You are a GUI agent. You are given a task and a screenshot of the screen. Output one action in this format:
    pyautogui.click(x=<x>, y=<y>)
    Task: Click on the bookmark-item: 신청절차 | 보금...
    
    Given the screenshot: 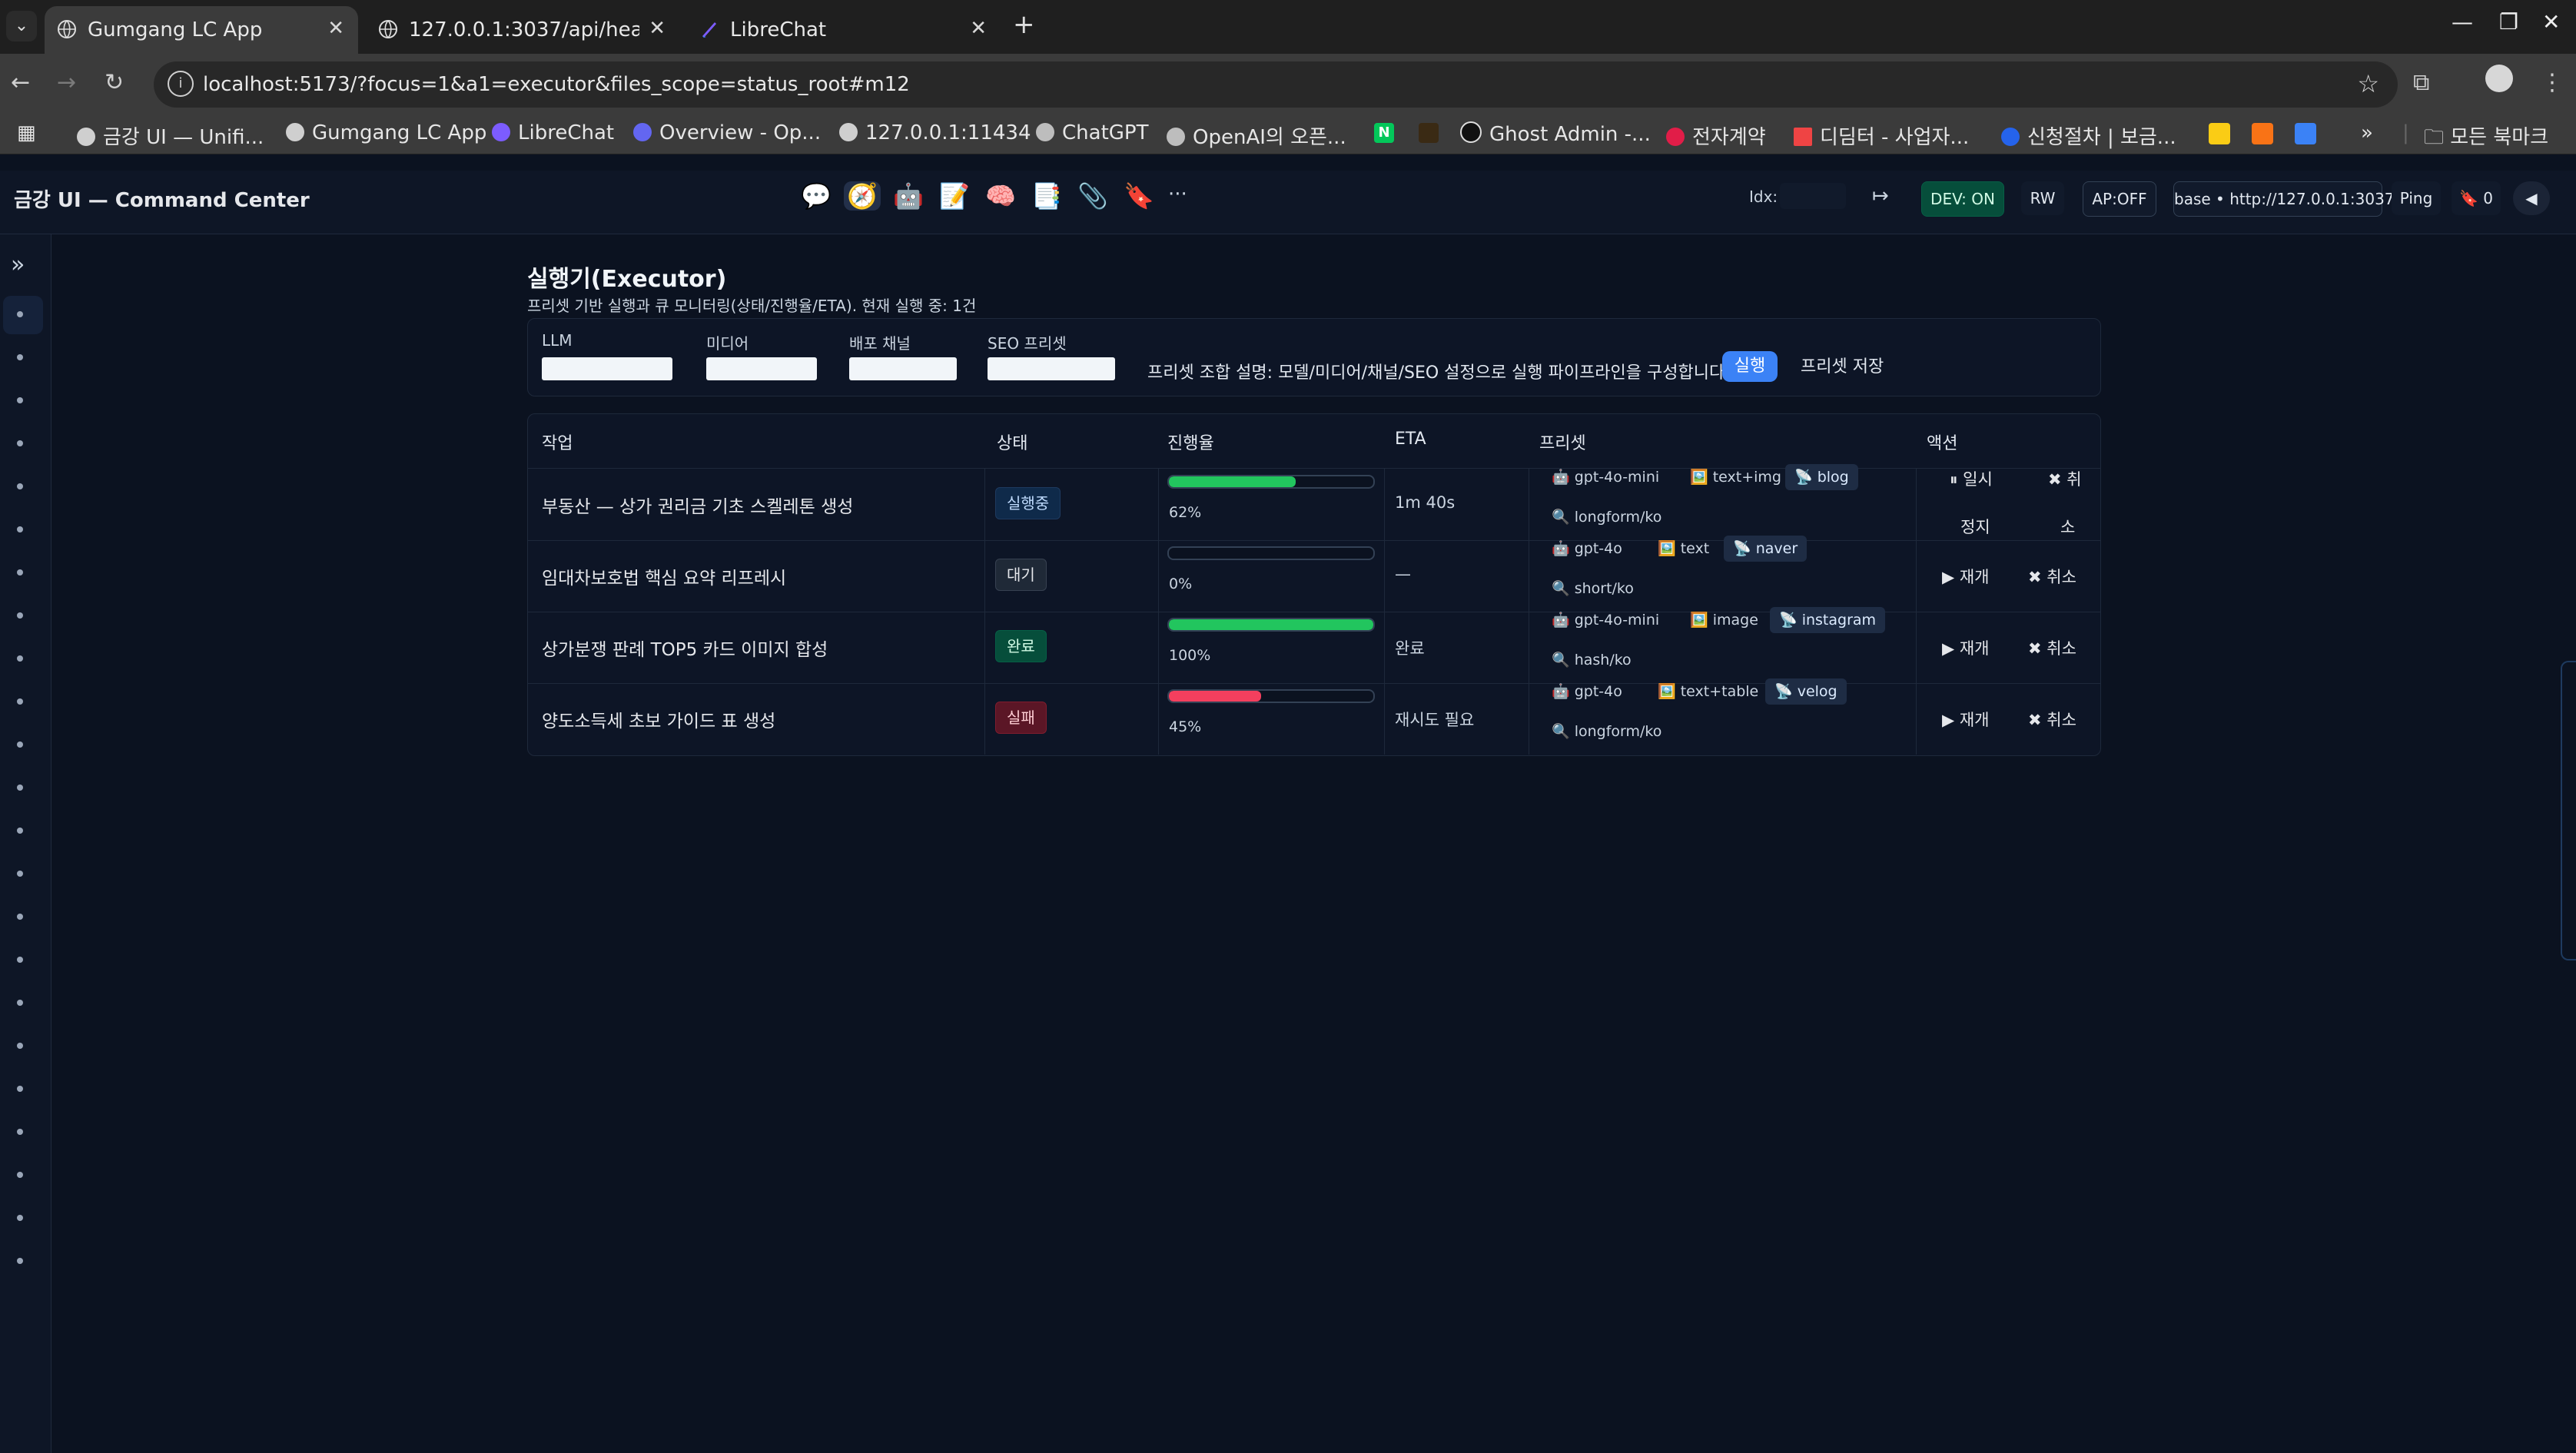 What is the action you would take?
    pyautogui.click(x=2088, y=135)
    